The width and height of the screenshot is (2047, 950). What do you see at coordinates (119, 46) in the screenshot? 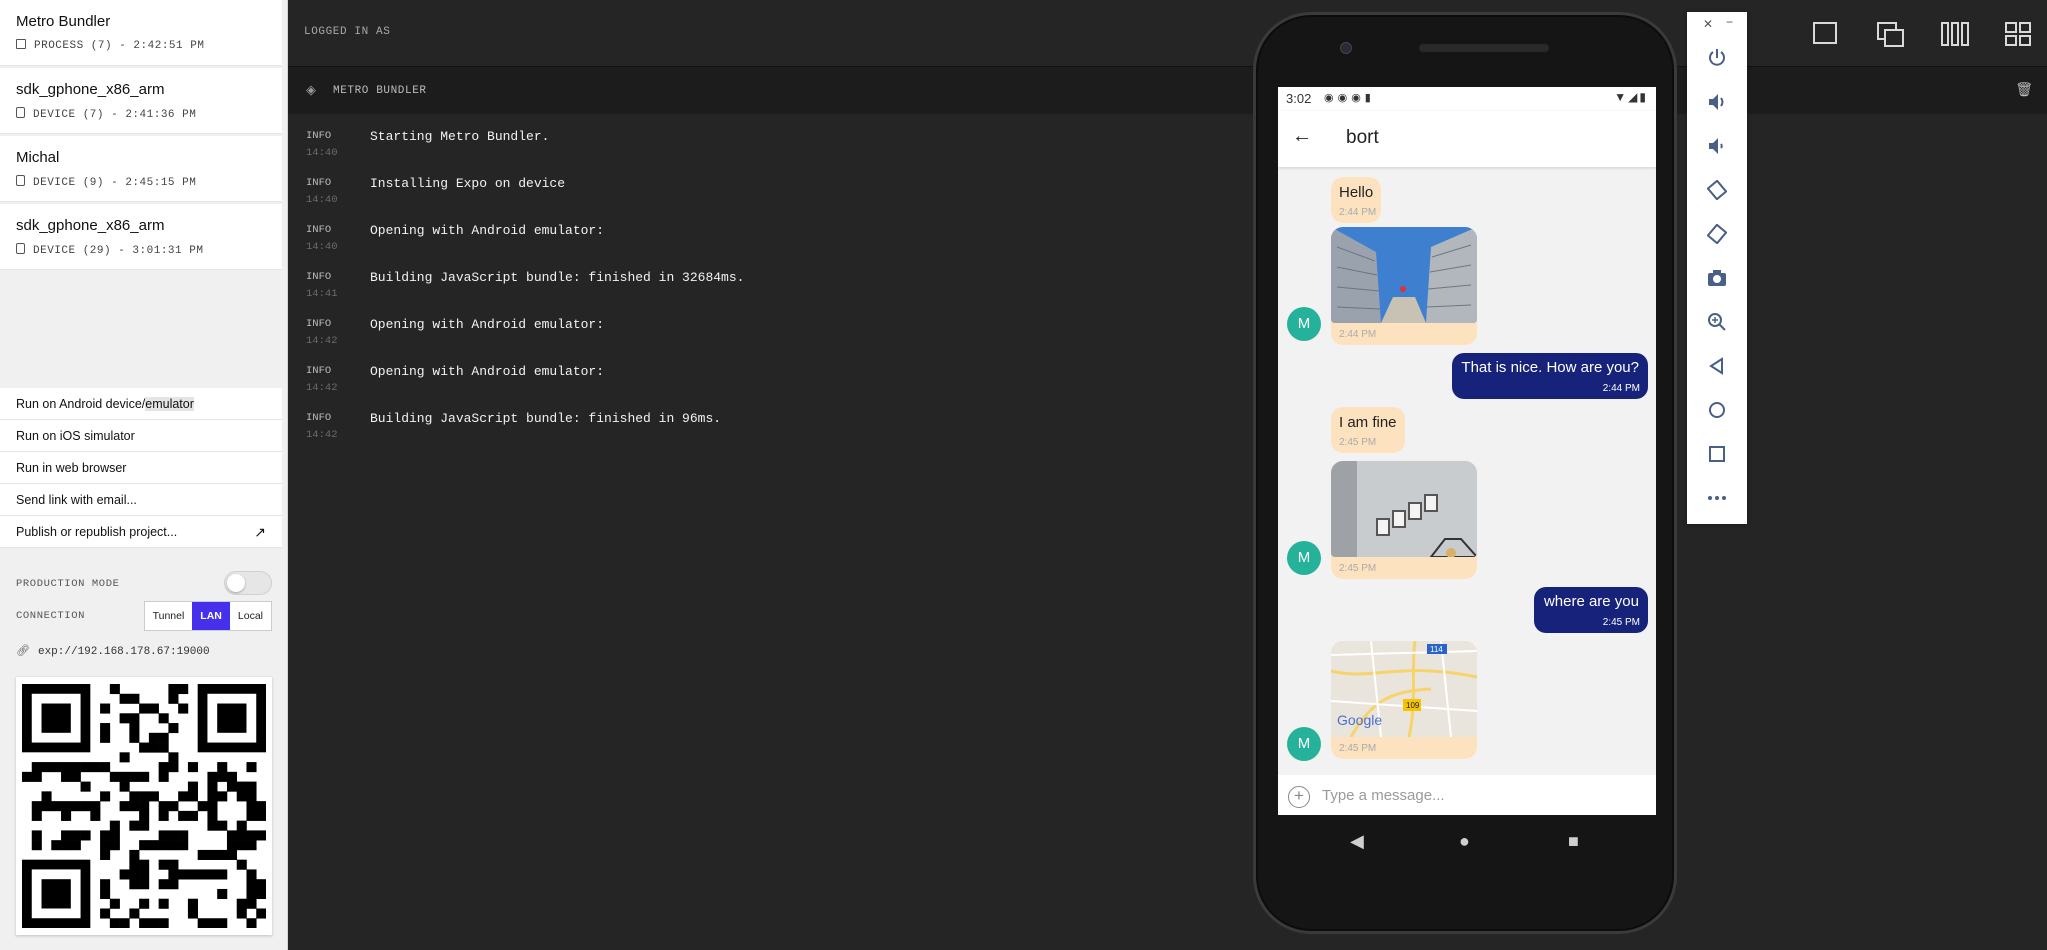
I see `process-subtitle: PROCESS (7) - 2:42:51 PM` at bounding box center [119, 46].